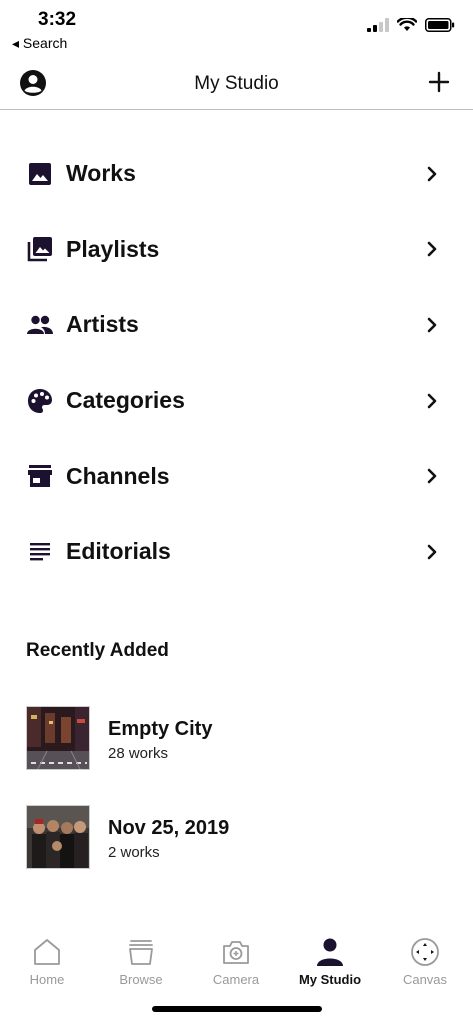 The height and width of the screenshot is (1024, 473). What do you see at coordinates (40, 401) in the screenshot?
I see `palette-icon` at bounding box center [40, 401].